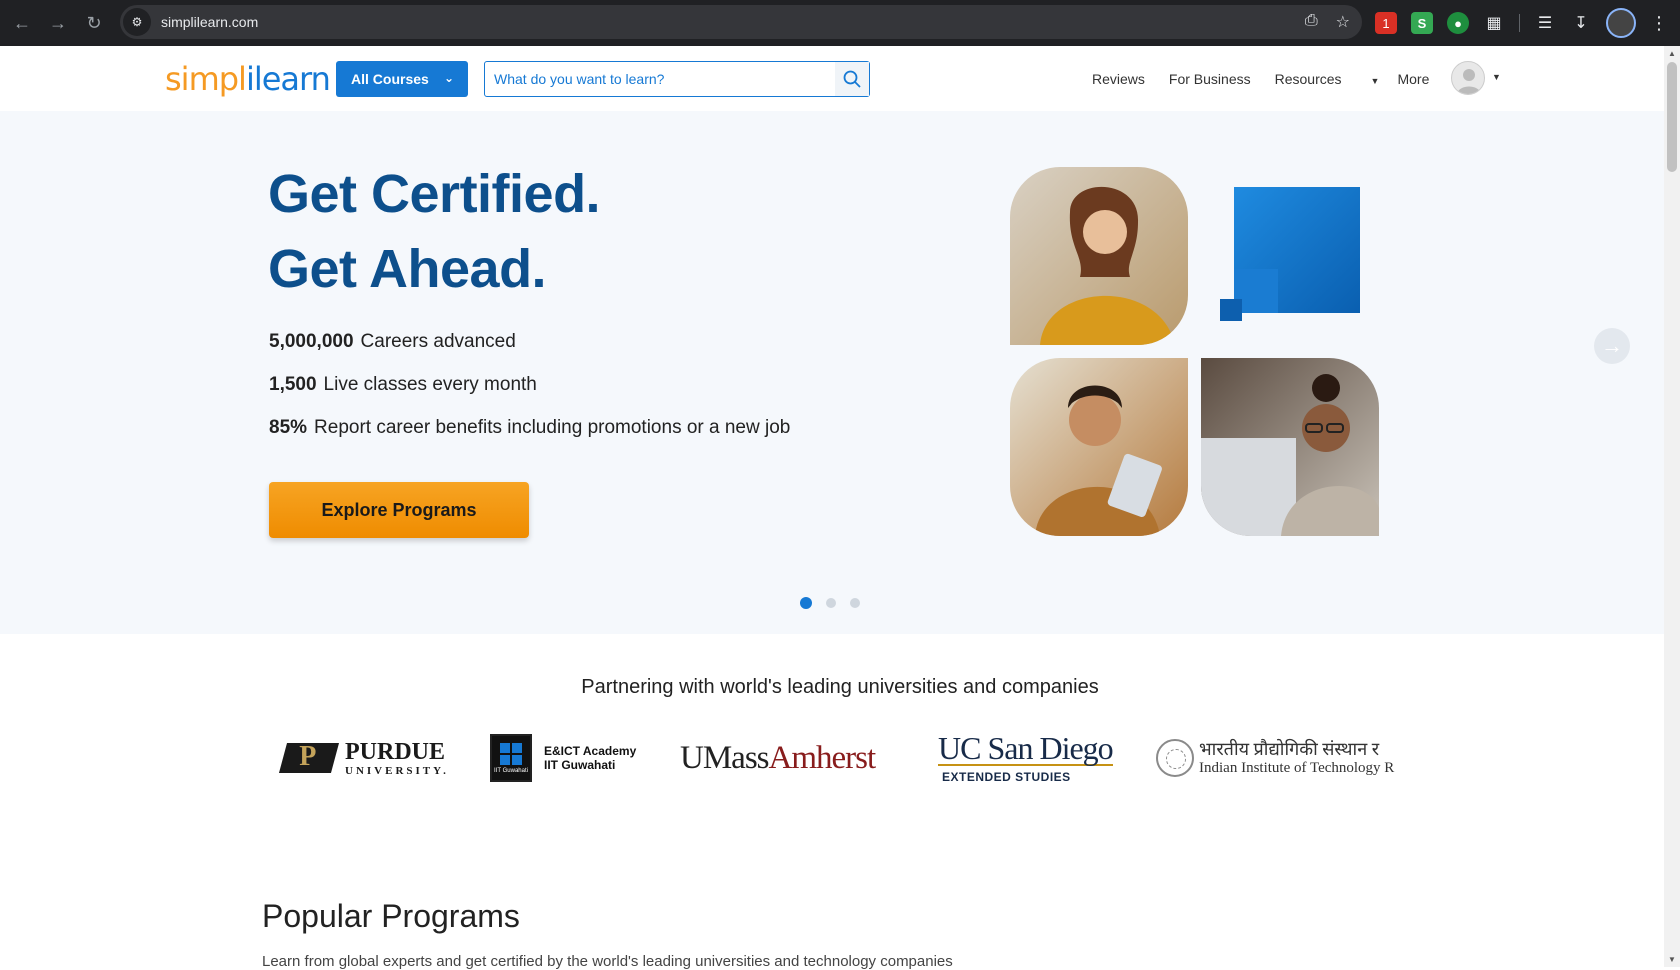 The width and height of the screenshot is (1680, 970). What do you see at coordinates (1290, 257) in the screenshot?
I see `brand-mark-graphic` at bounding box center [1290, 257].